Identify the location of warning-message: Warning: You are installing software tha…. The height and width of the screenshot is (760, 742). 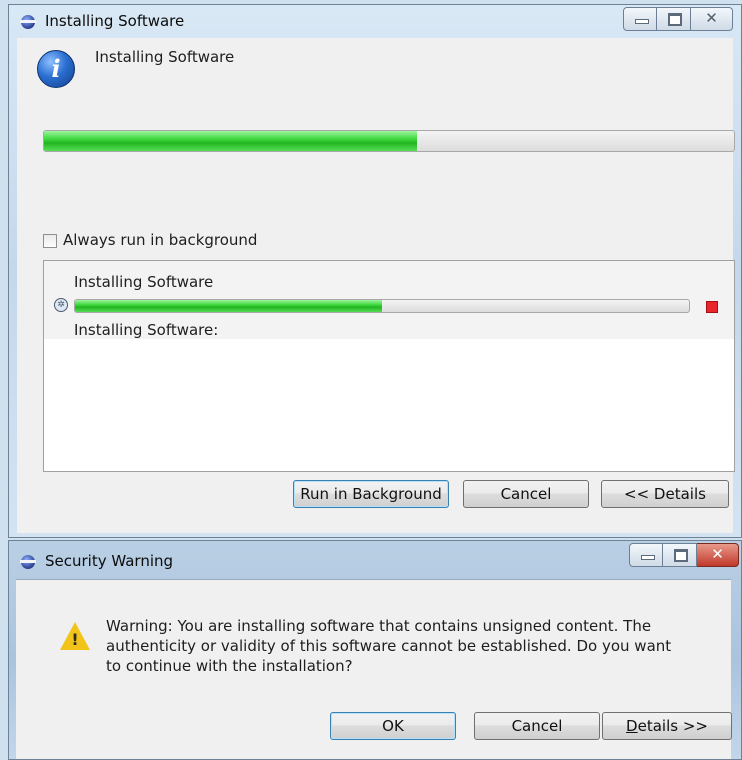
(389, 646).